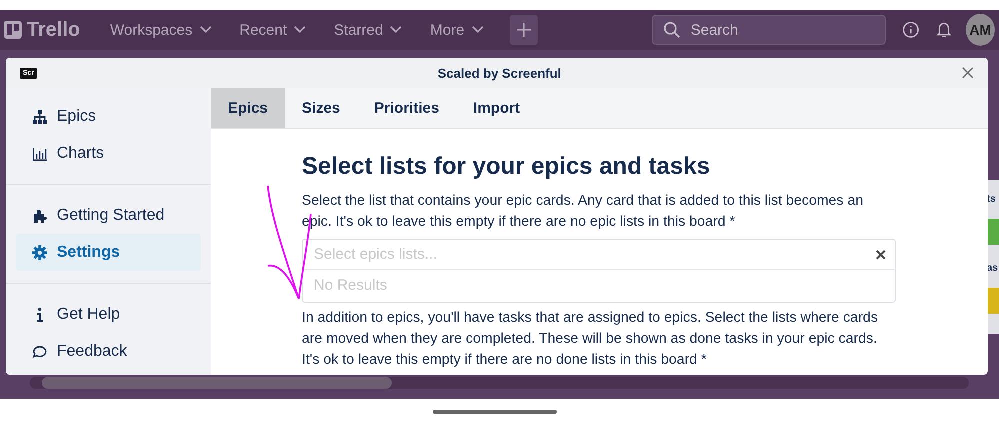 Image resolution: width=999 pixels, height=424 pixels. What do you see at coordinates (108, 153) in the screenshot?
I see `sidebar-item: Charts` at bounding box center [108, 153].